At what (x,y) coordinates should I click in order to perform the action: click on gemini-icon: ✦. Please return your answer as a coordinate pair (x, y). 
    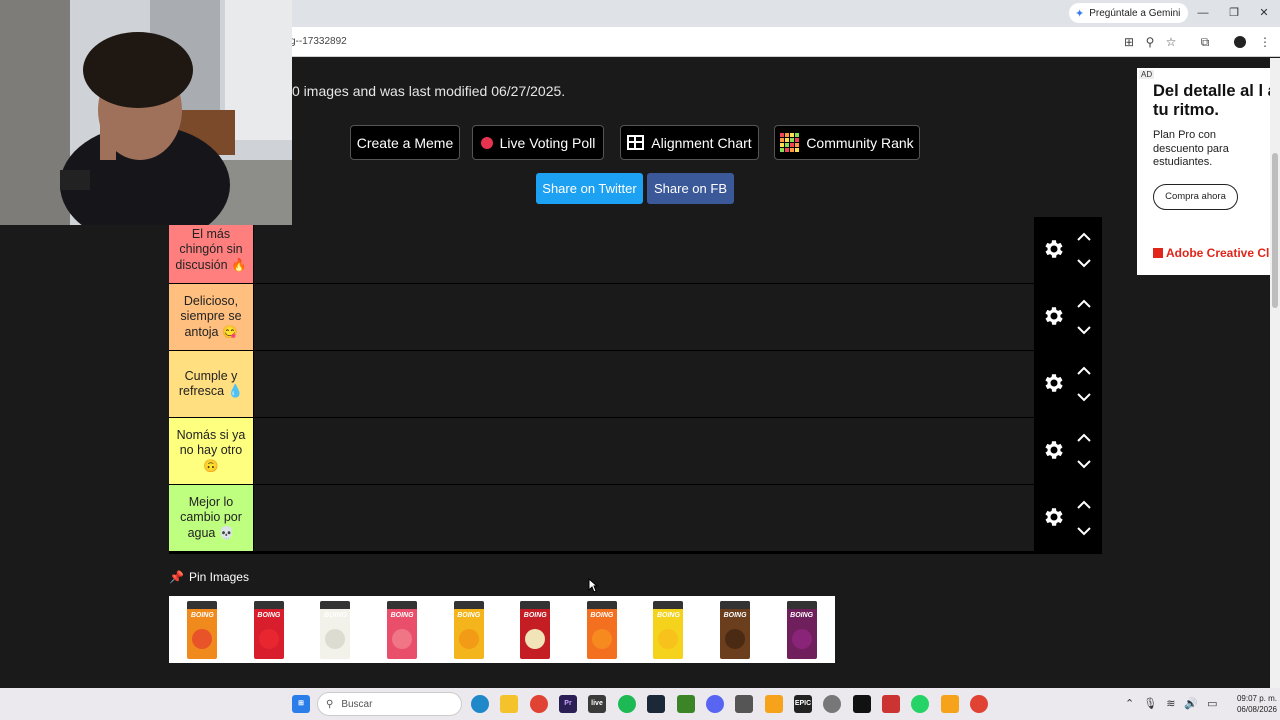
    Looking at the image, I should click on (1080, 13).